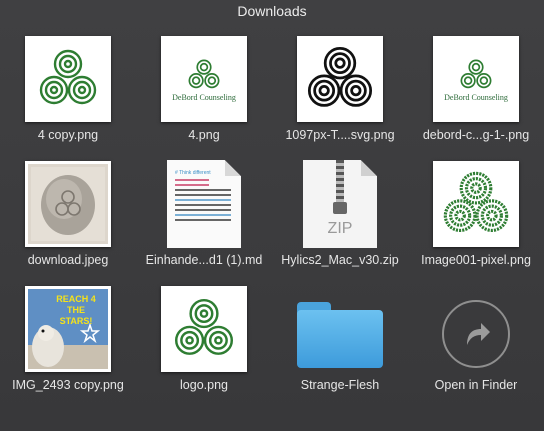  Describe the element at coordinates (476, 334) in the screenshot. I see `arrow-curved-icon` at that location.